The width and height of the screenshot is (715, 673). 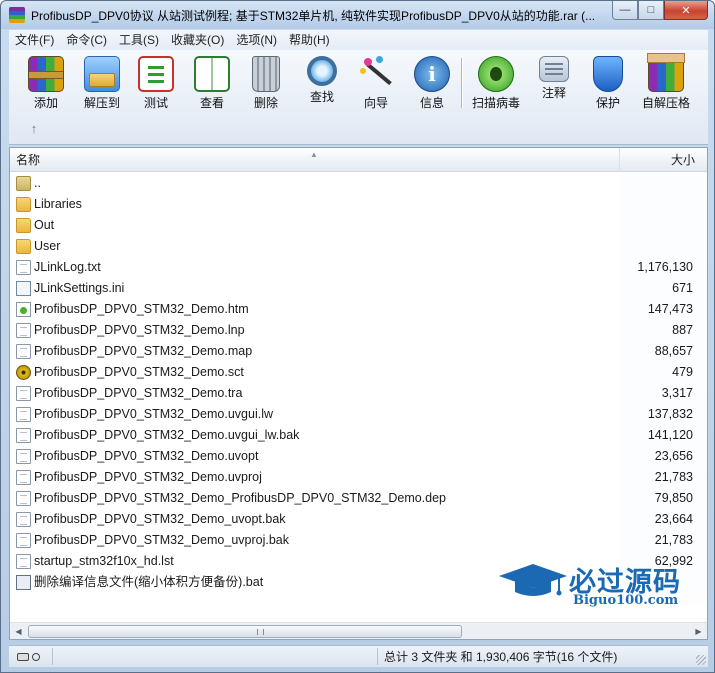 What do you see at coordinates (682, 288) in the screenshot?
I see `file-size: 671` at bounding box center [682, 288].